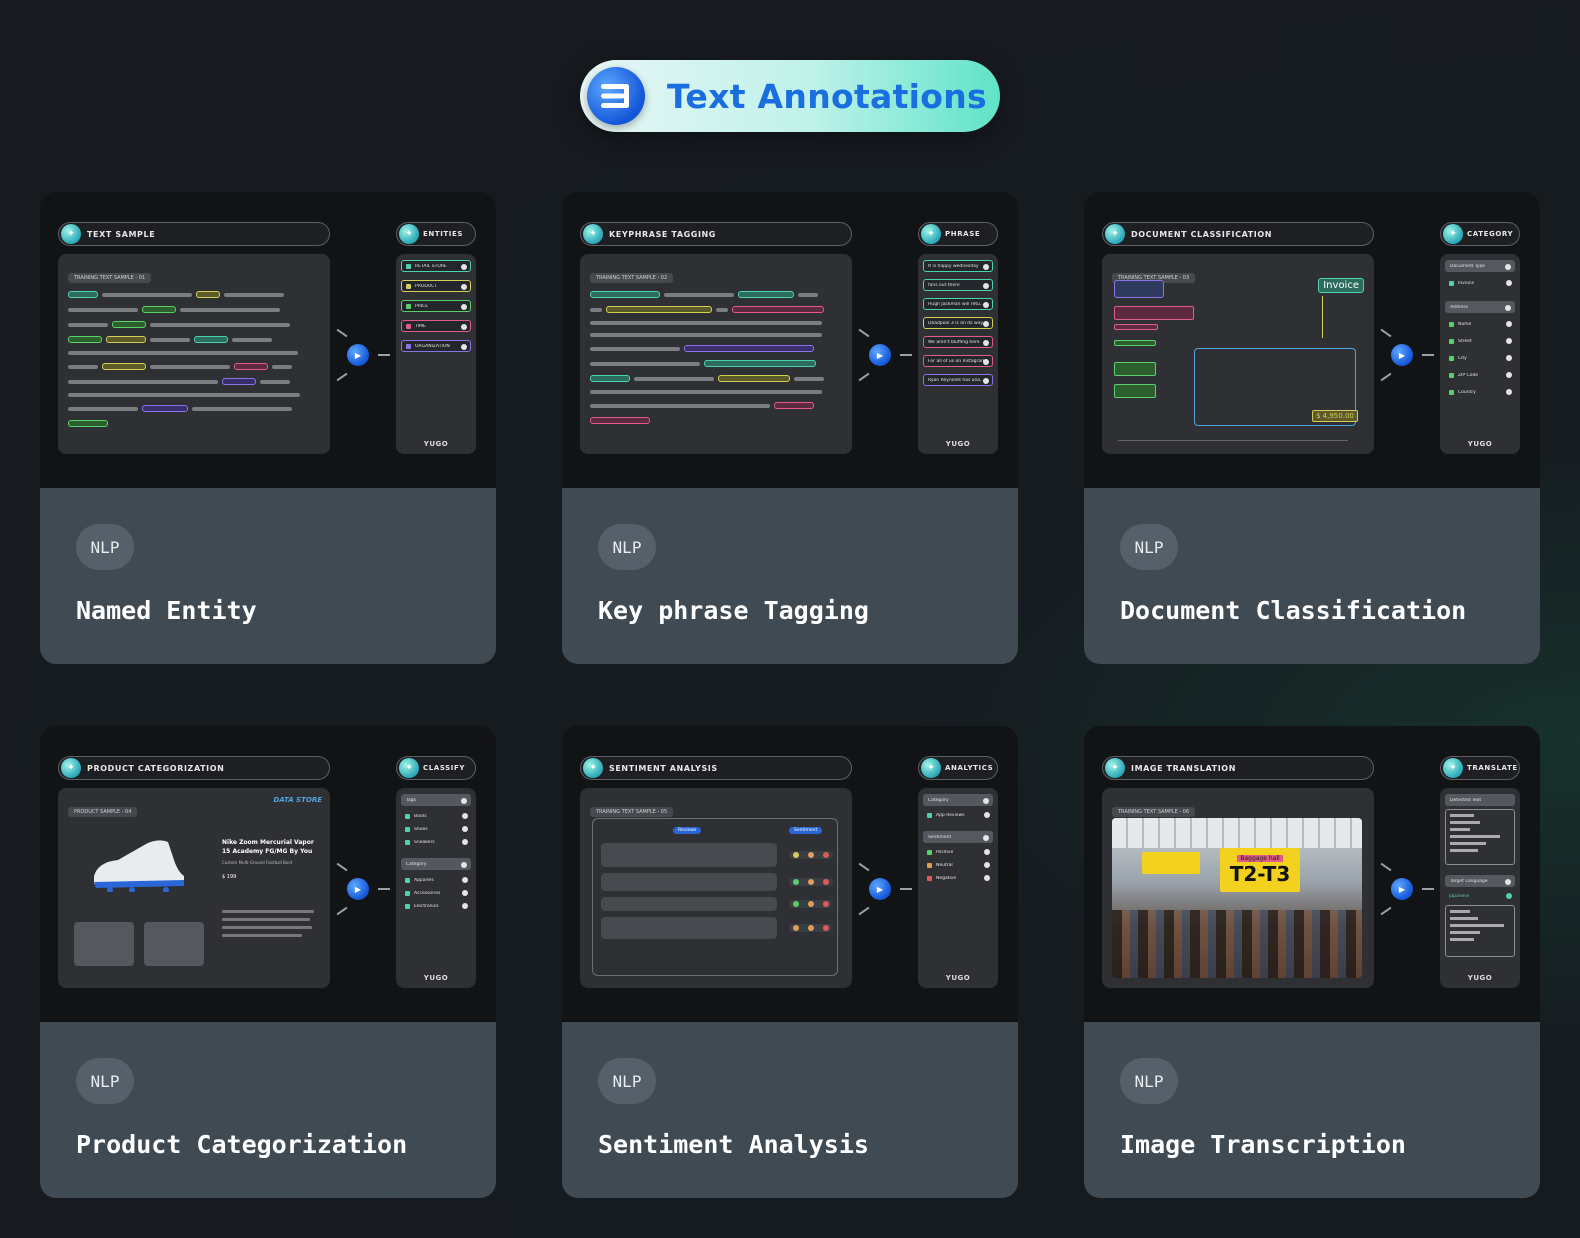  What do you see at coordinates (790, 576) in the screenshot?
I see `card-footer: NLP Key phrase Tagging` at bounding box center [790, 576].